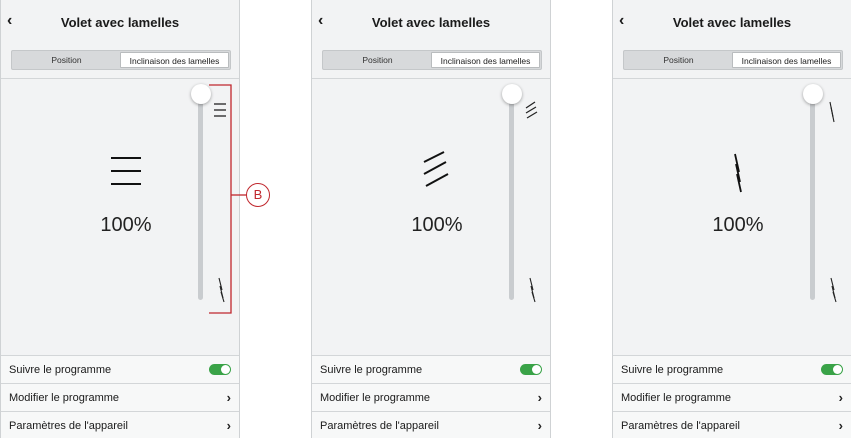 This screenshot has height=438, width=851. Describe the element at coordinates (228, 199) in the screenshot. I see `callout-bracket` at that location.